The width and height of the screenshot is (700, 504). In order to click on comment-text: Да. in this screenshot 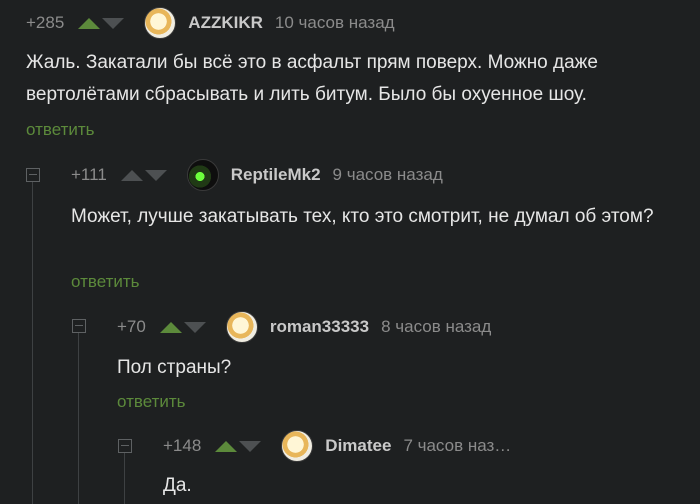, I will do `click(177, 485)`.